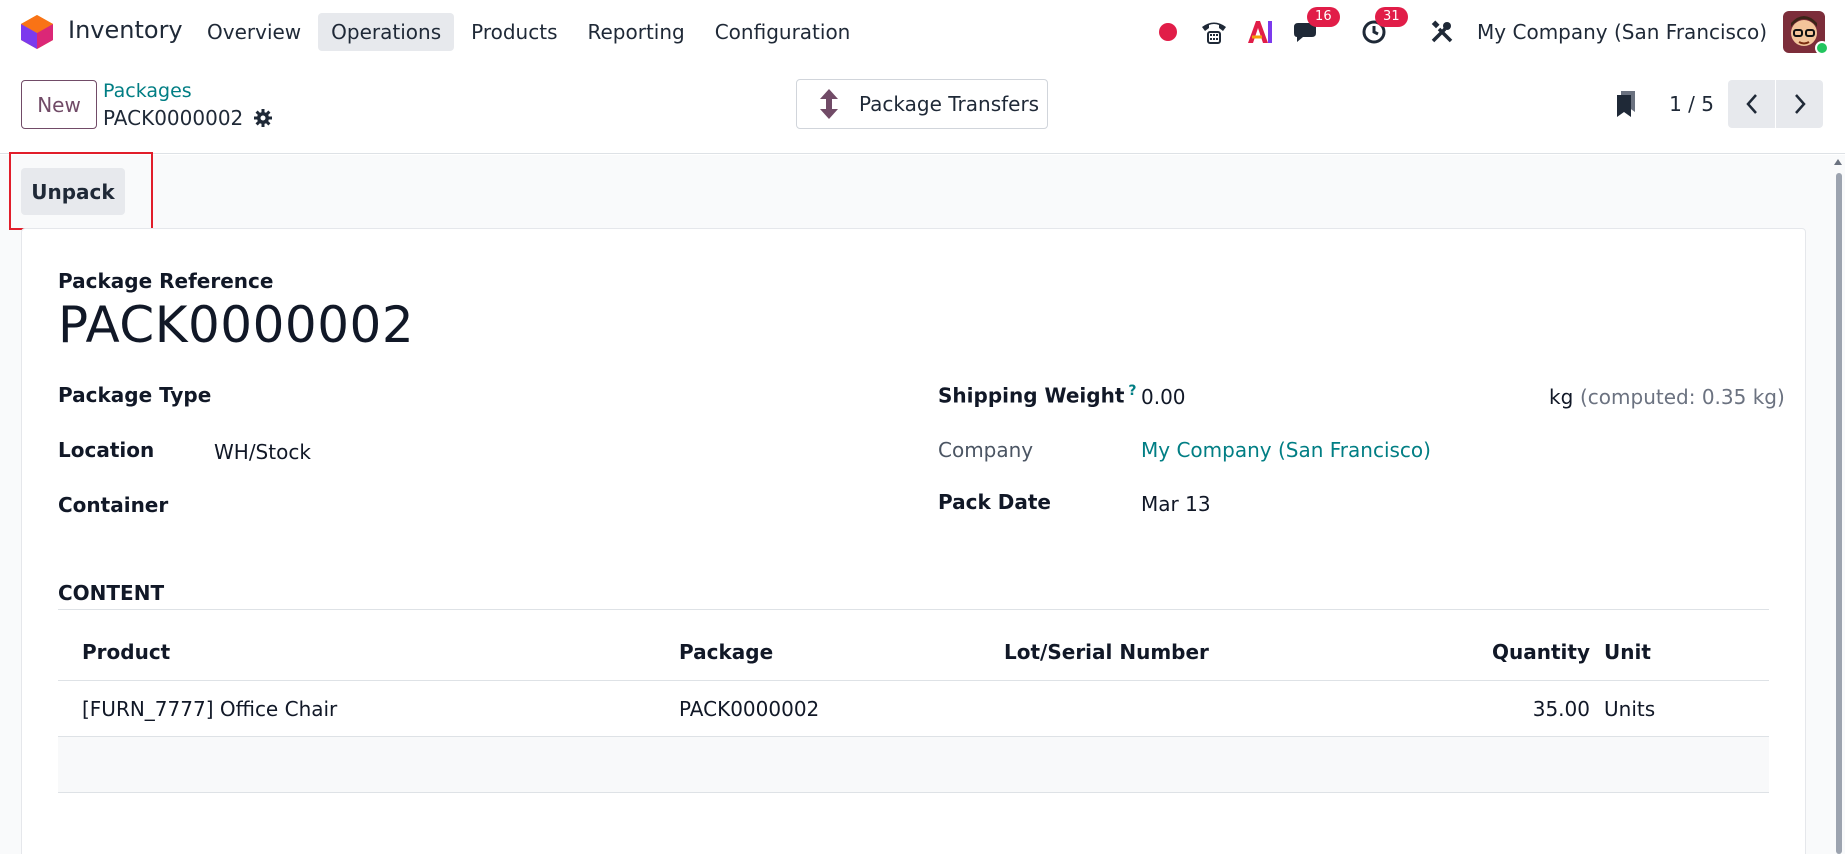 The height and width of the screenshot is (854, 1845). Describe the element at coordinates (783, 32) in the screenshot. I see `menu-configuration: Configuration` at that location.